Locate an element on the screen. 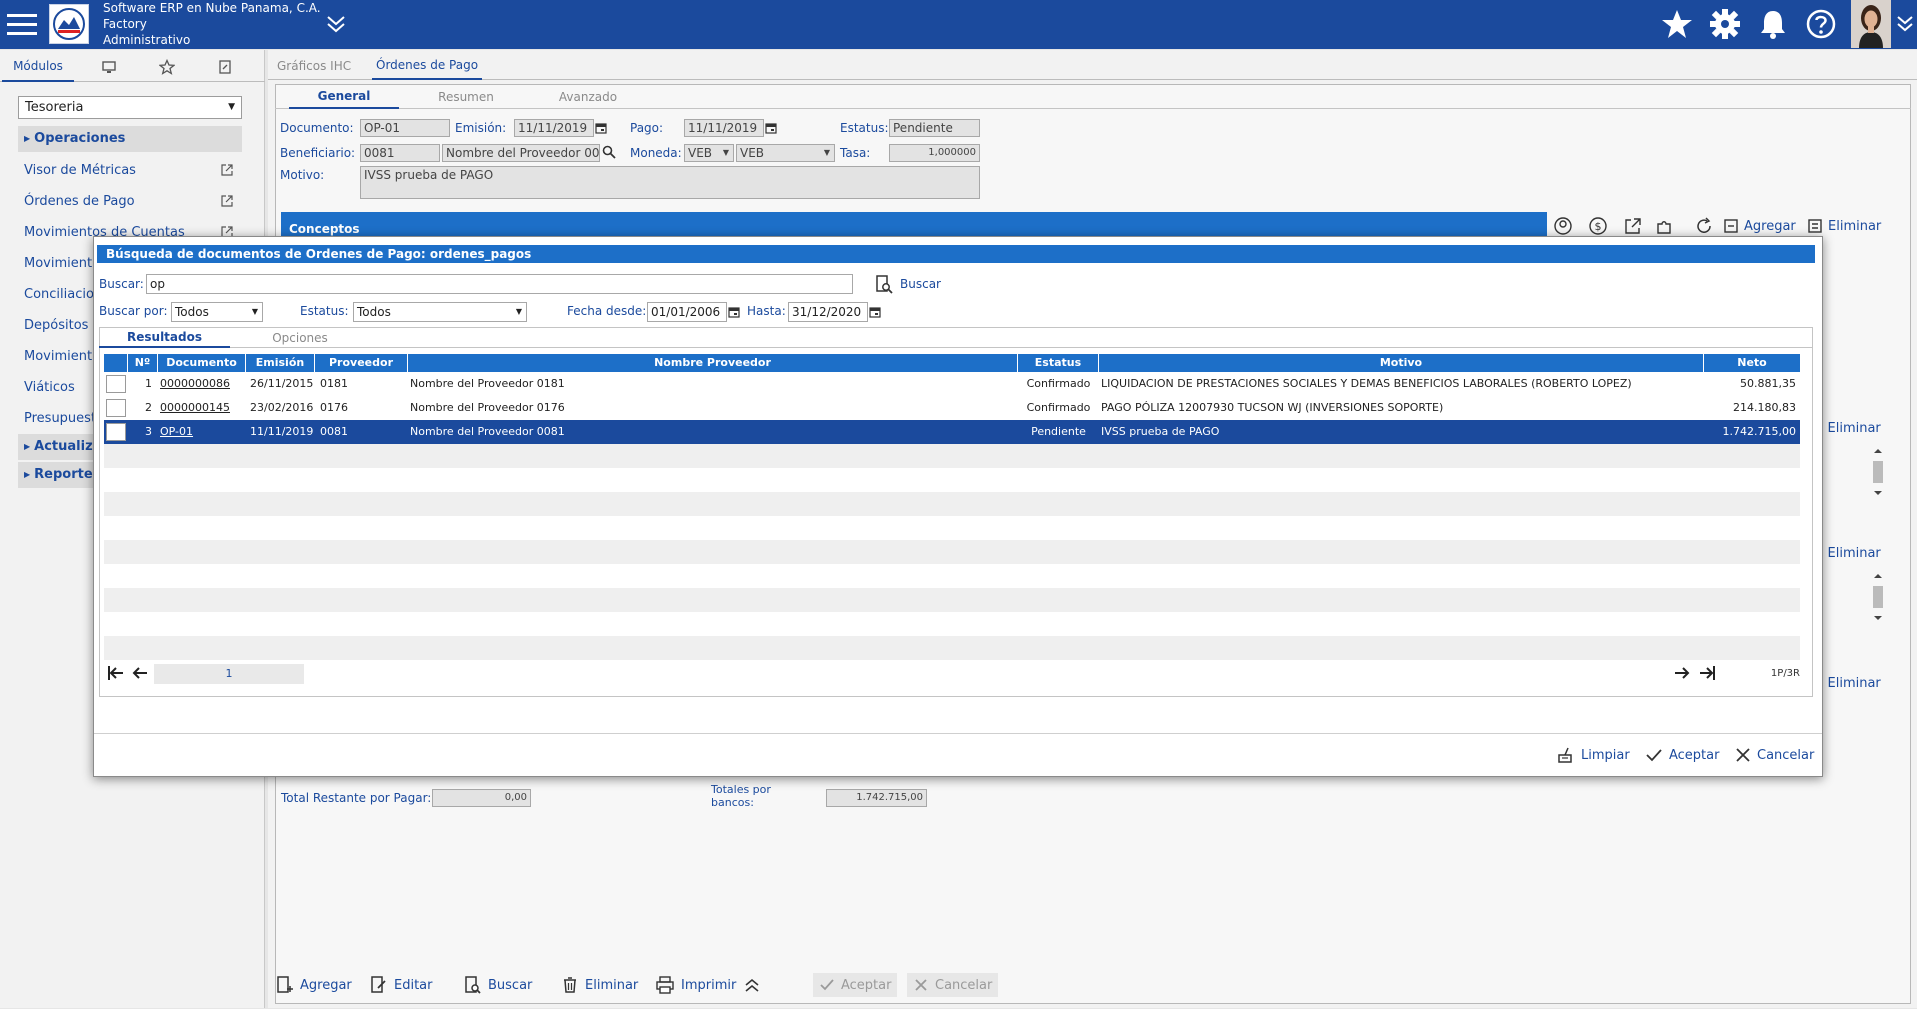 Image resolution: width=1917 pixels, height=1009 pixels. tasa-field: 1,000000 is located at coordinates (934, 153).